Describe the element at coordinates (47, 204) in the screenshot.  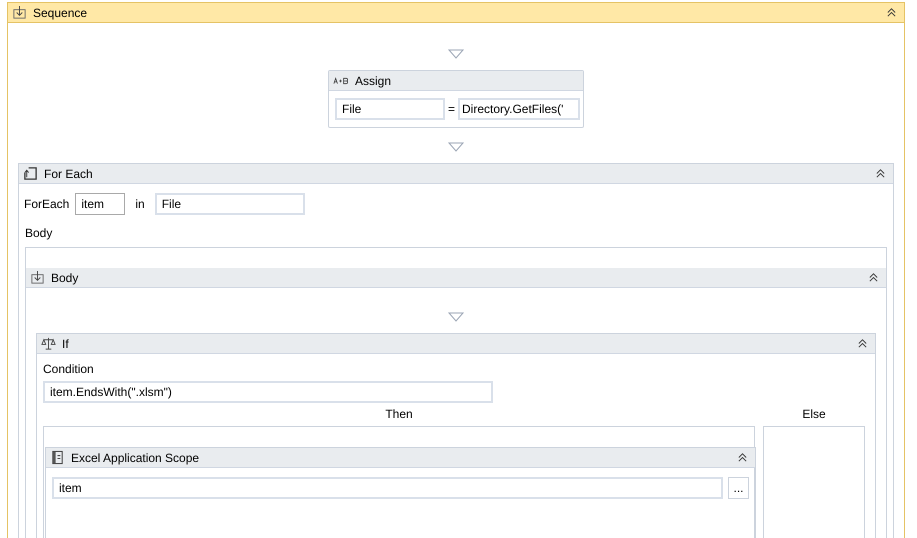
I see `foreach-label: ForEach` at that location.